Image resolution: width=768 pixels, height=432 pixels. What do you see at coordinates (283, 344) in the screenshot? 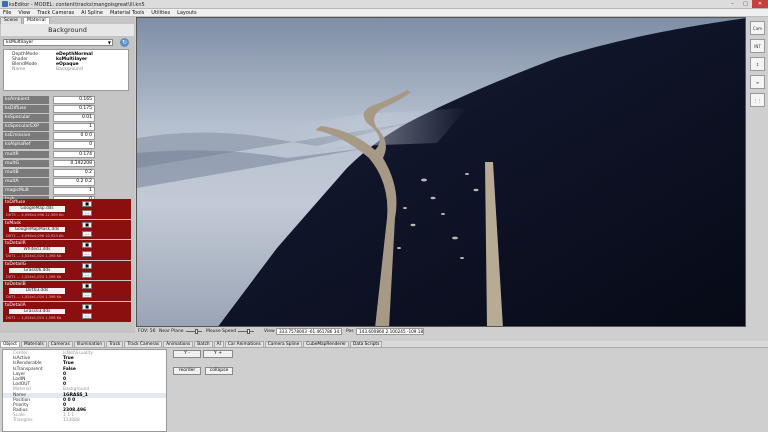
I see `tab-camera-spline: Camera Spline` at bounding box center [283, 344].